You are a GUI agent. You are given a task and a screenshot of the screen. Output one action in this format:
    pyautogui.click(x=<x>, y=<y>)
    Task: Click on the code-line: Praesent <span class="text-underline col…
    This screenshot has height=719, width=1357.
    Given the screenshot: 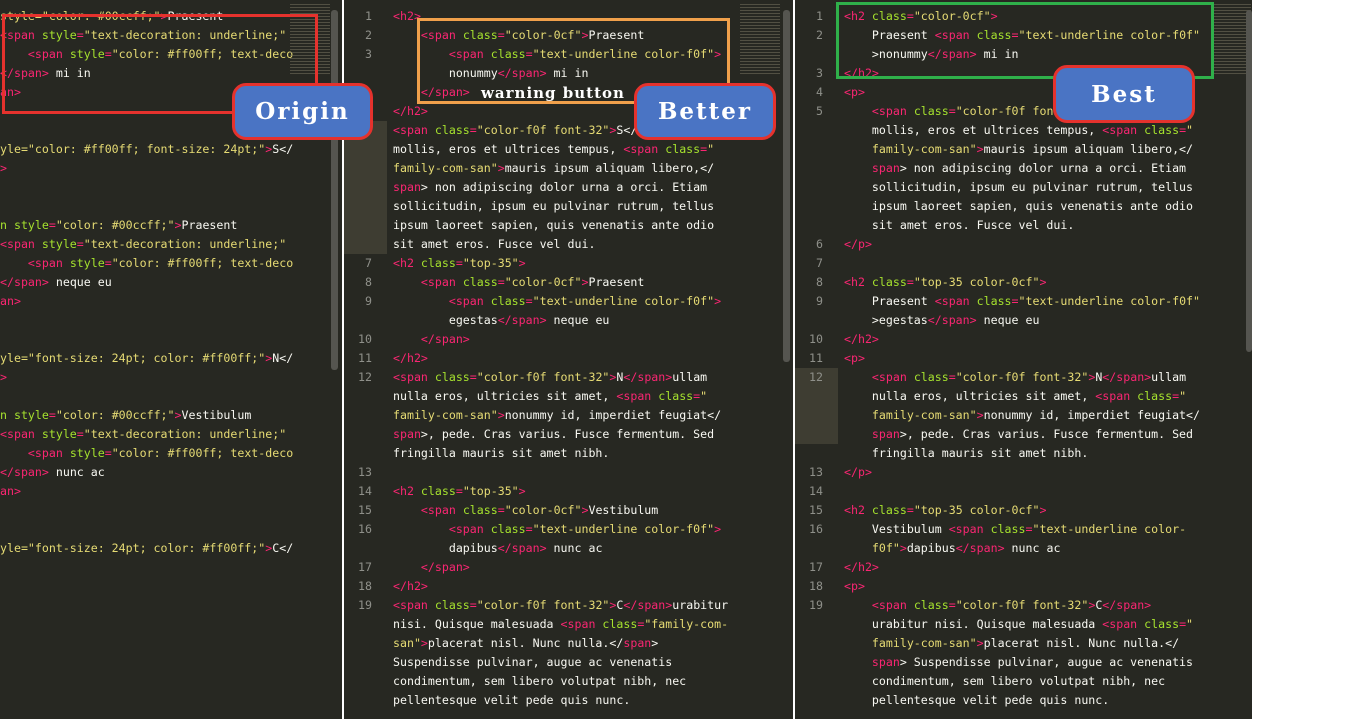 What is the action you would take?
    pyautogui.click(x=1022, y=301)
    